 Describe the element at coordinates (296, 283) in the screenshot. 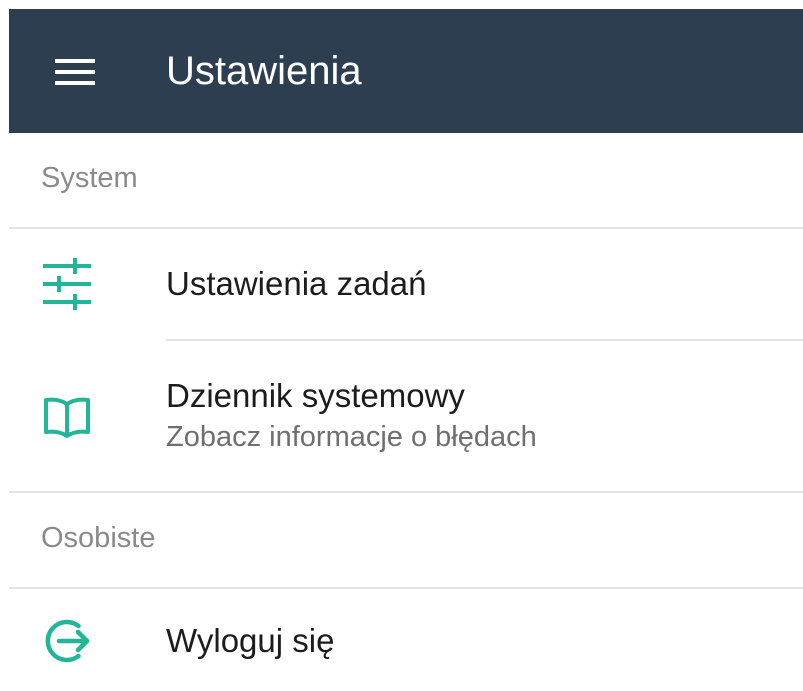

I see `settings-item-title: Ustawienia zadań` at that location.